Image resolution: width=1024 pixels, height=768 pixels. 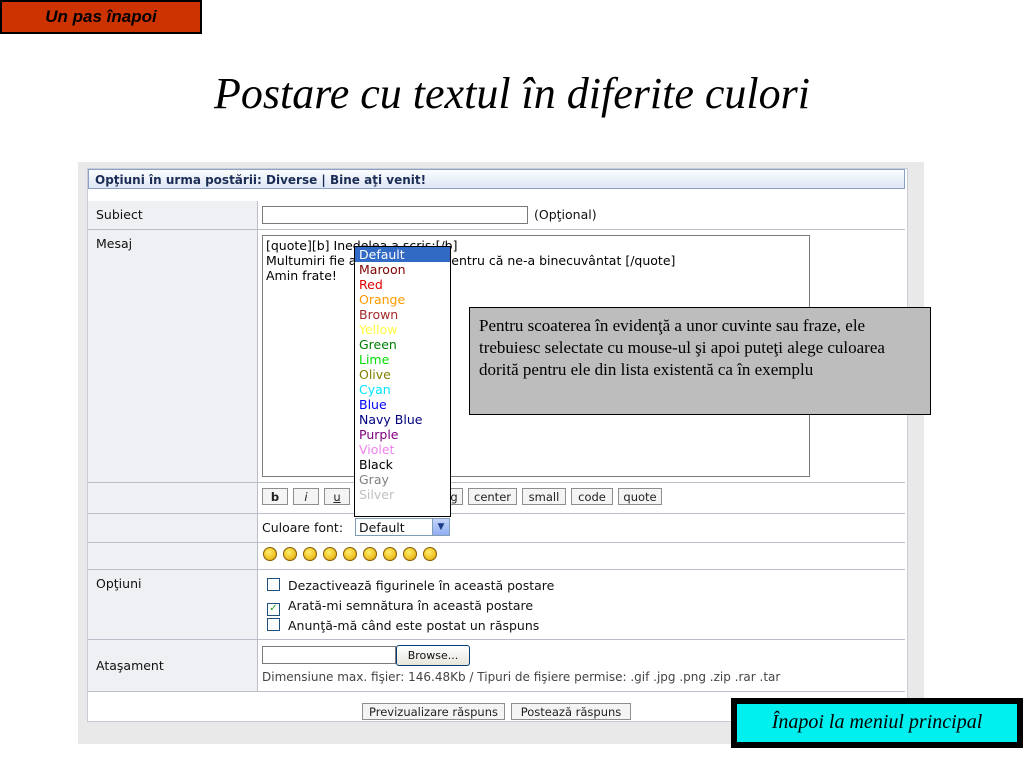 I want to click on back-button: Un pas înapoi, so click(x=101, y=17).